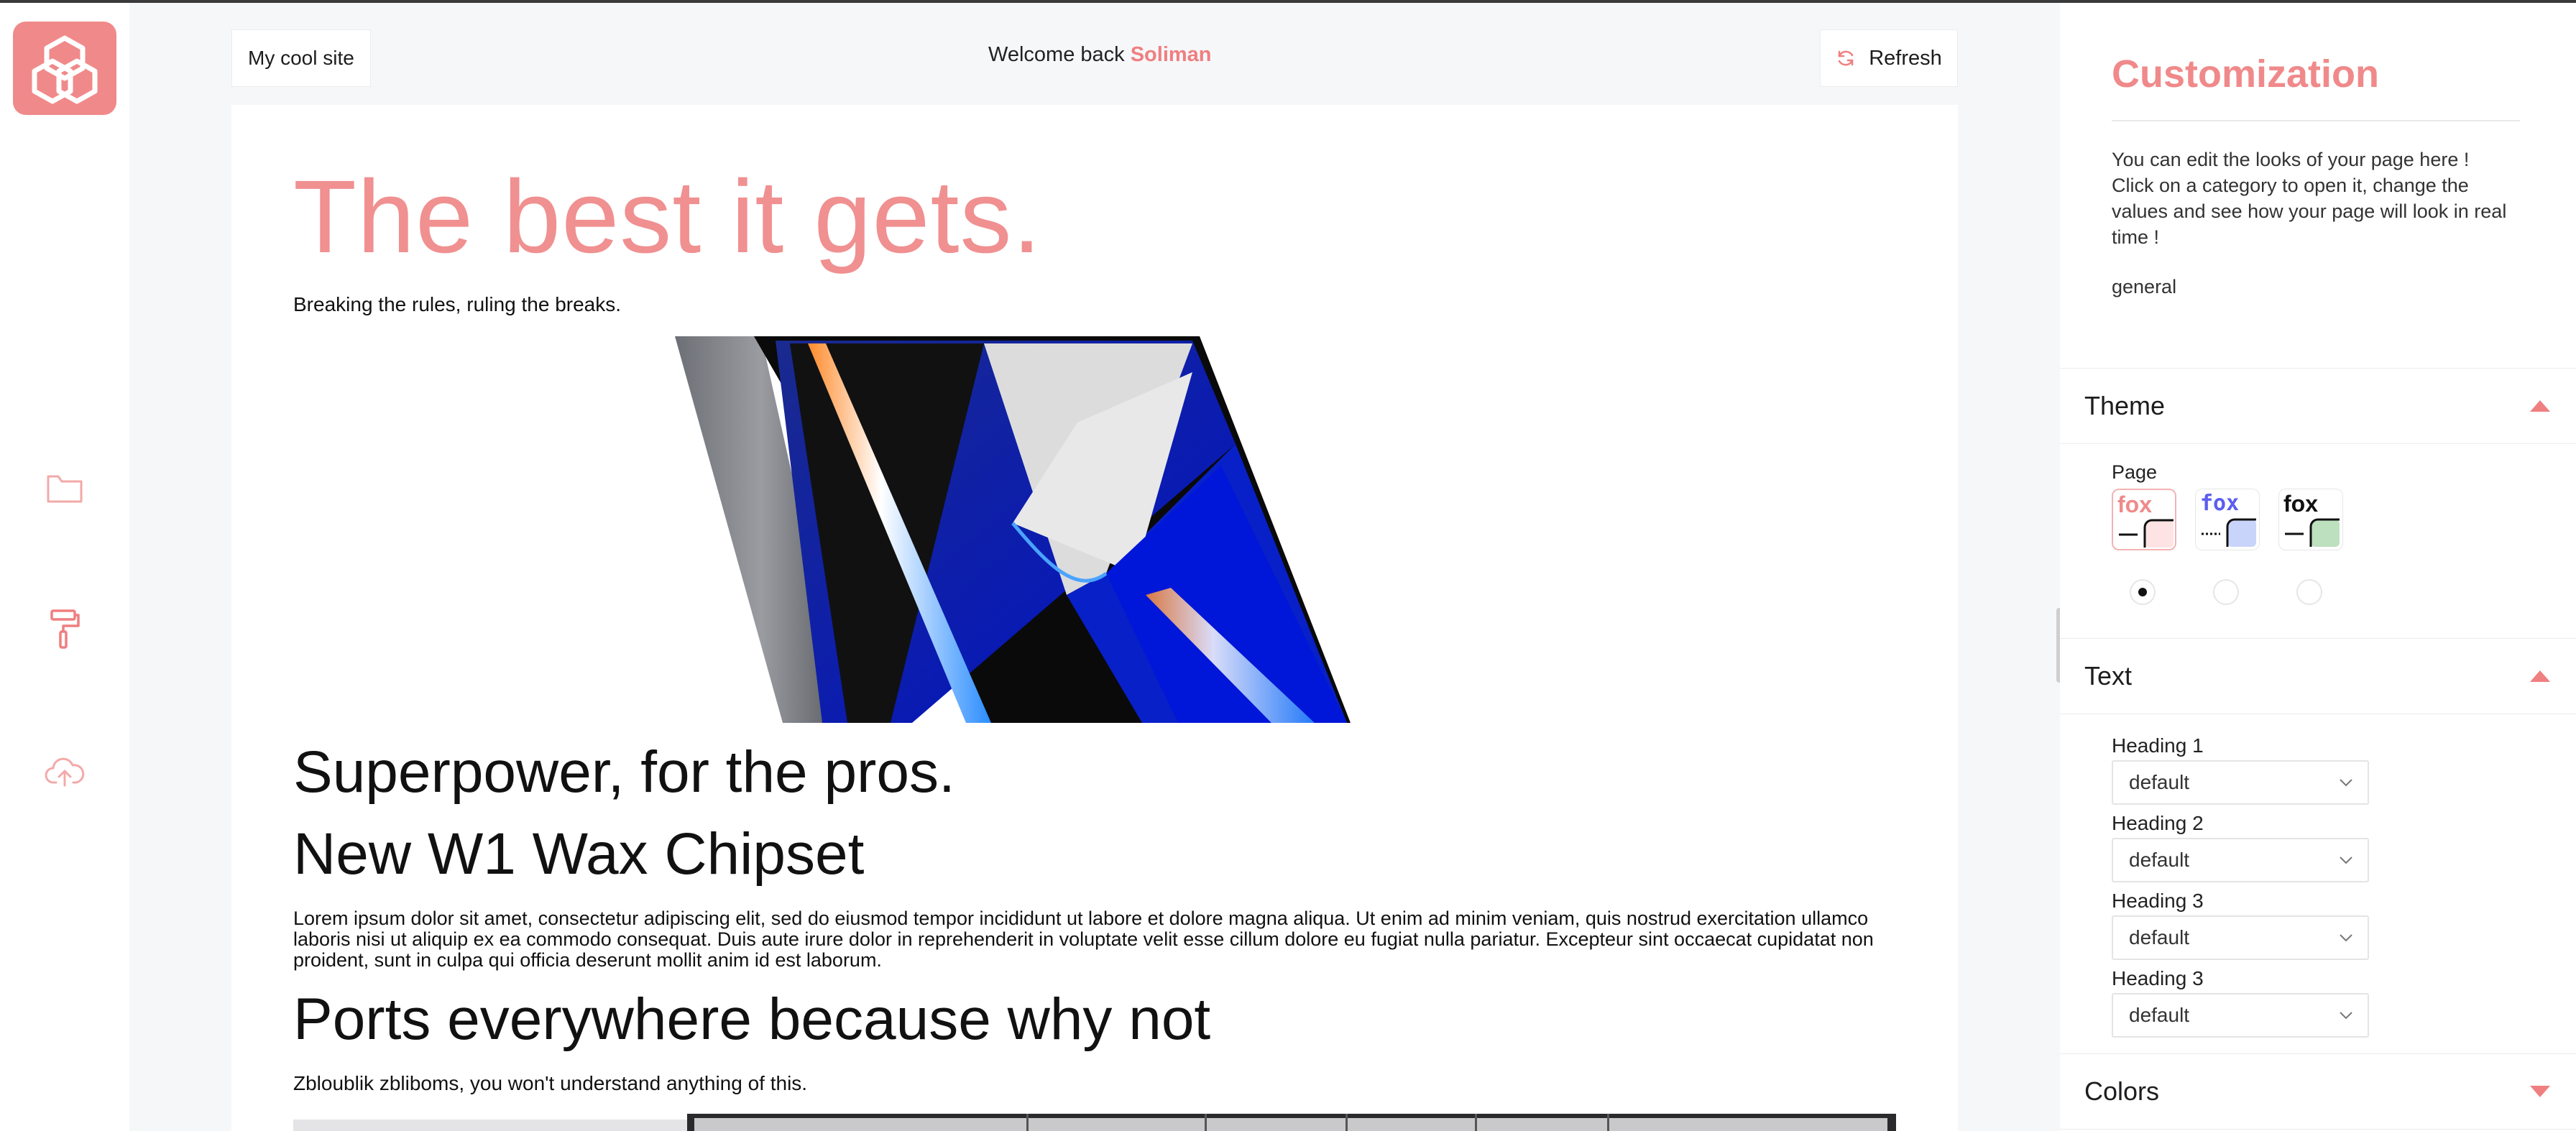 This screenshot has height=1131, width=2576. Describe the element at coordinates (2240, 938) in the screenshot. I see `heading-3-select: default` at that location.